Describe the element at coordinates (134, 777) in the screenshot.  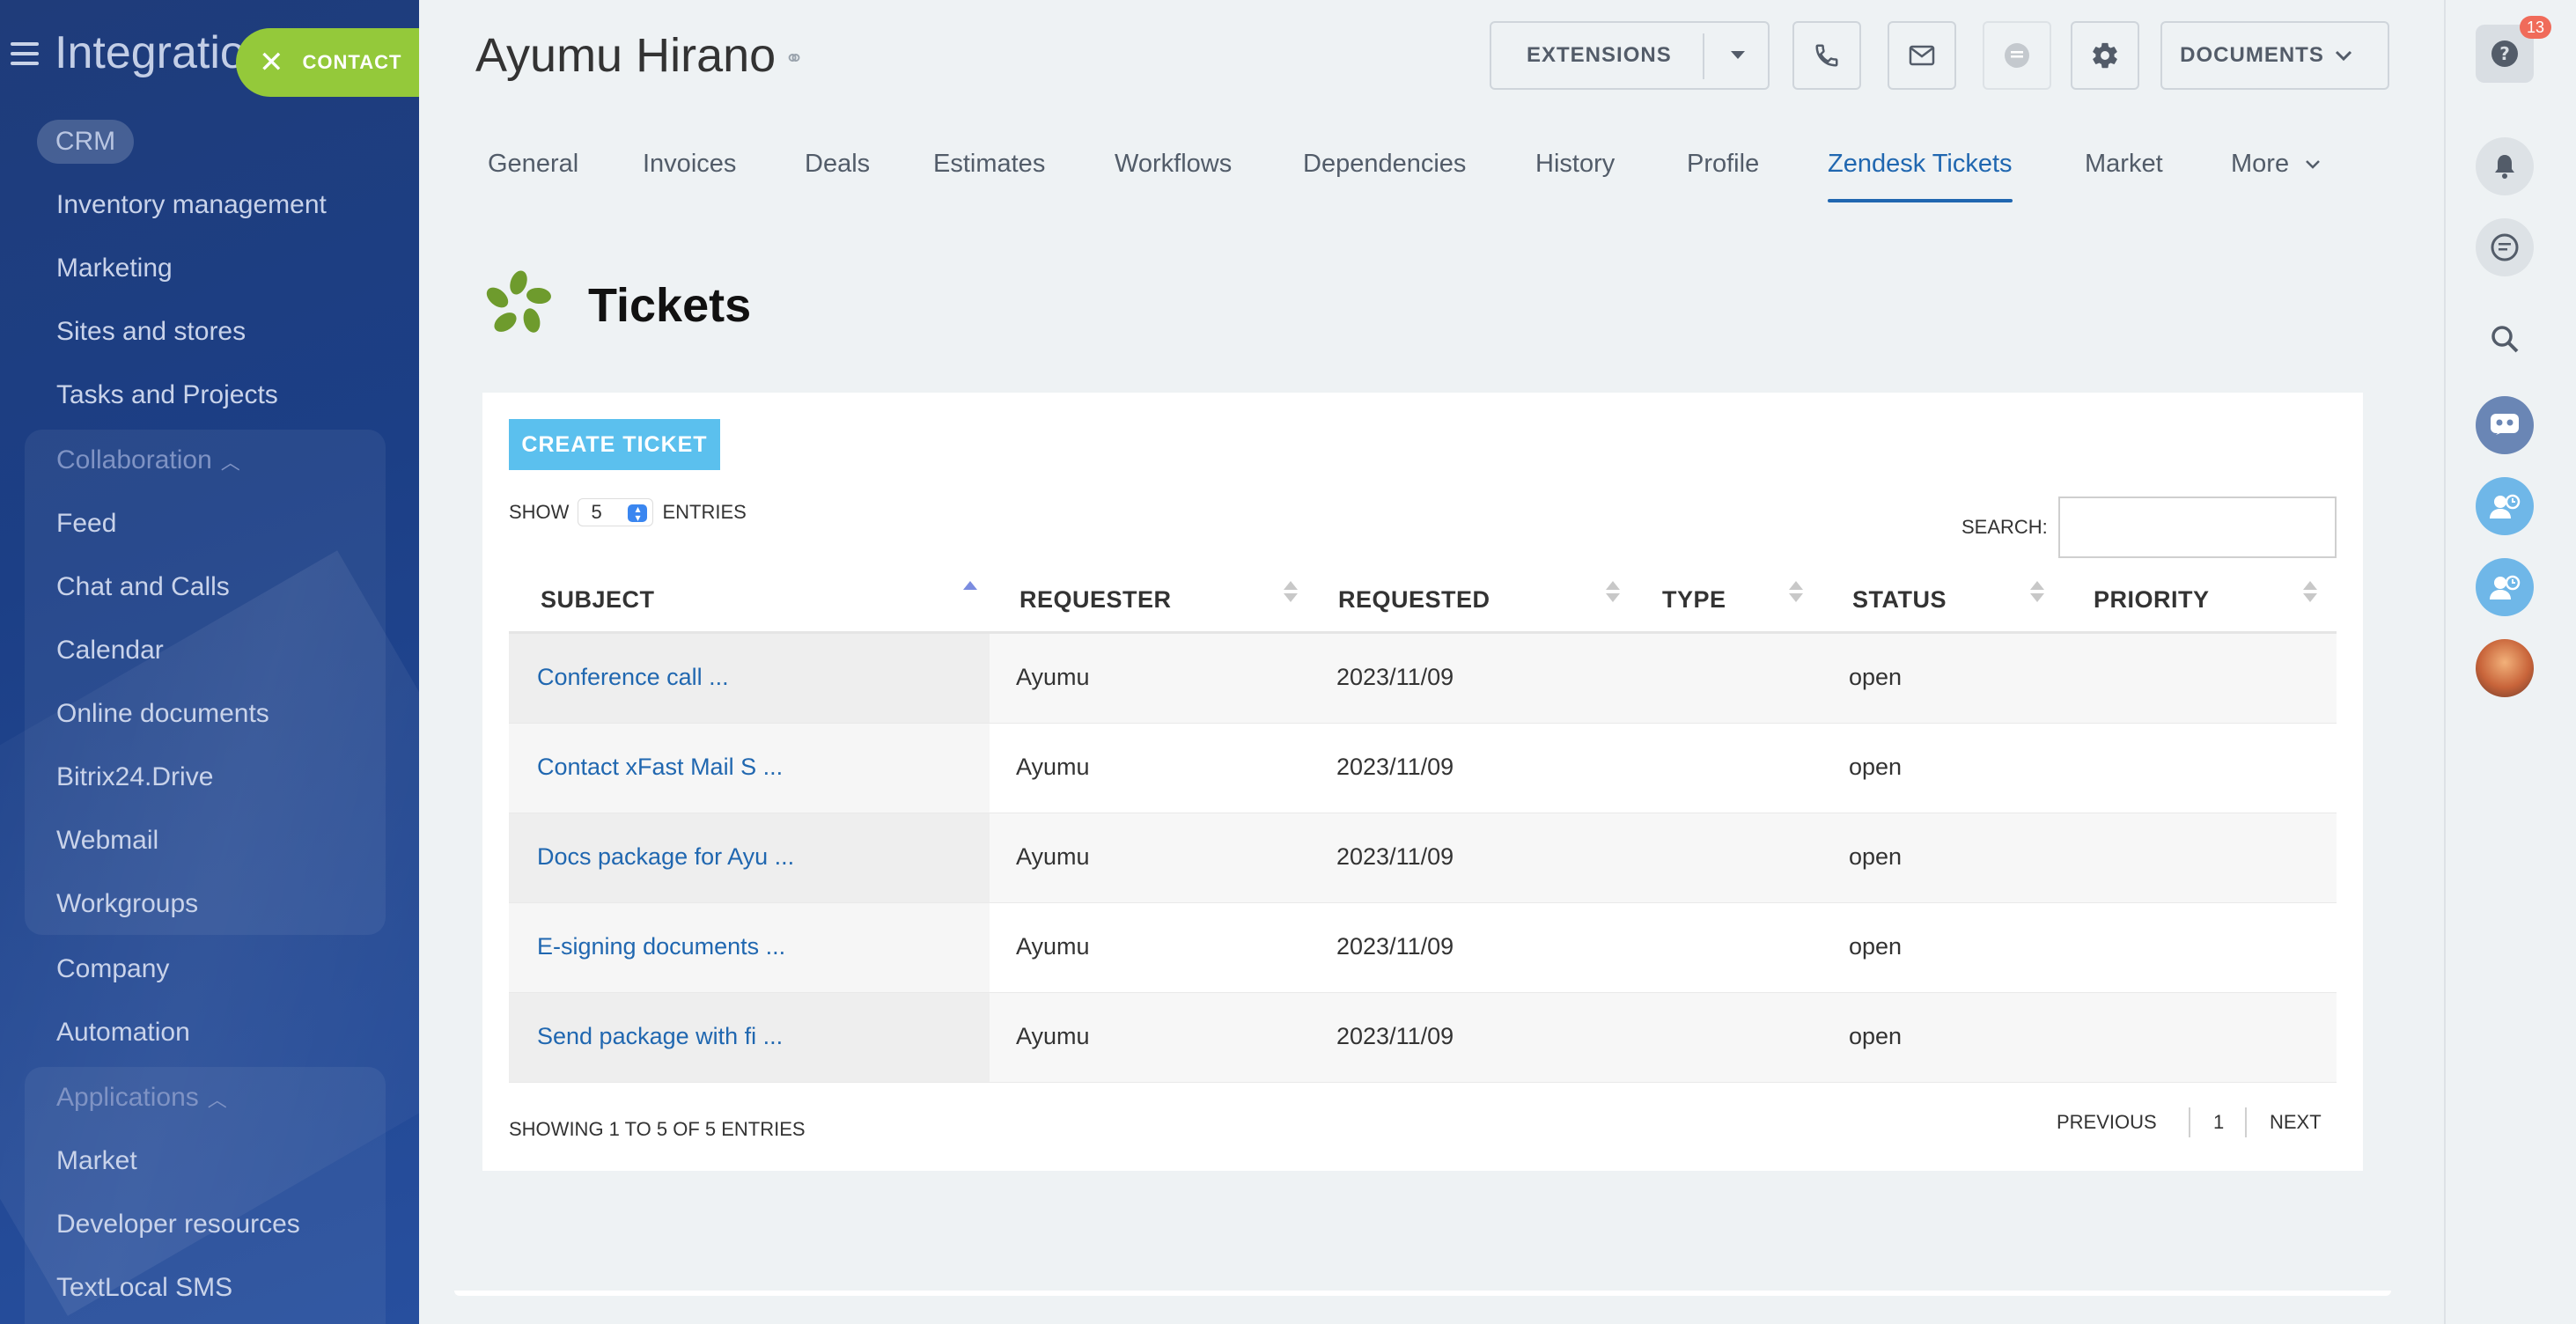
I see `sidebar-item-drive: Bitrix24.Drive` at that location.